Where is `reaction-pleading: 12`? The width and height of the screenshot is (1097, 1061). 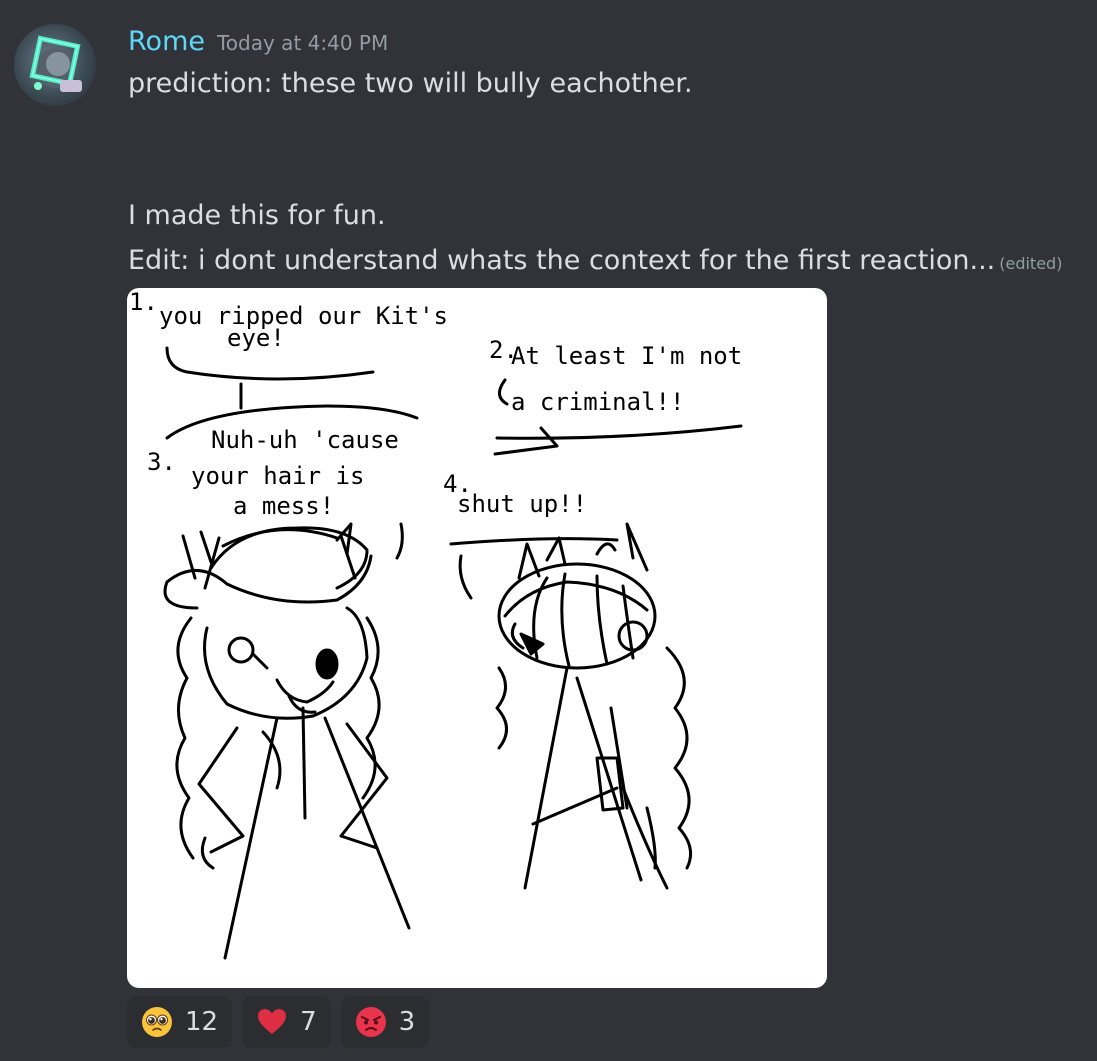
reaction-pleading: 12 is located at coordinates (180, 1022).